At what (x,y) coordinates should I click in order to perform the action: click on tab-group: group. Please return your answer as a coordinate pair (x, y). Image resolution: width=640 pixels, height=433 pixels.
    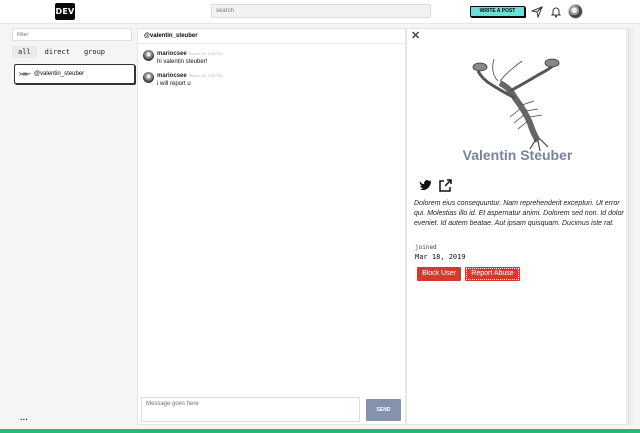
    Looking at the image, I should click on (94, 52).